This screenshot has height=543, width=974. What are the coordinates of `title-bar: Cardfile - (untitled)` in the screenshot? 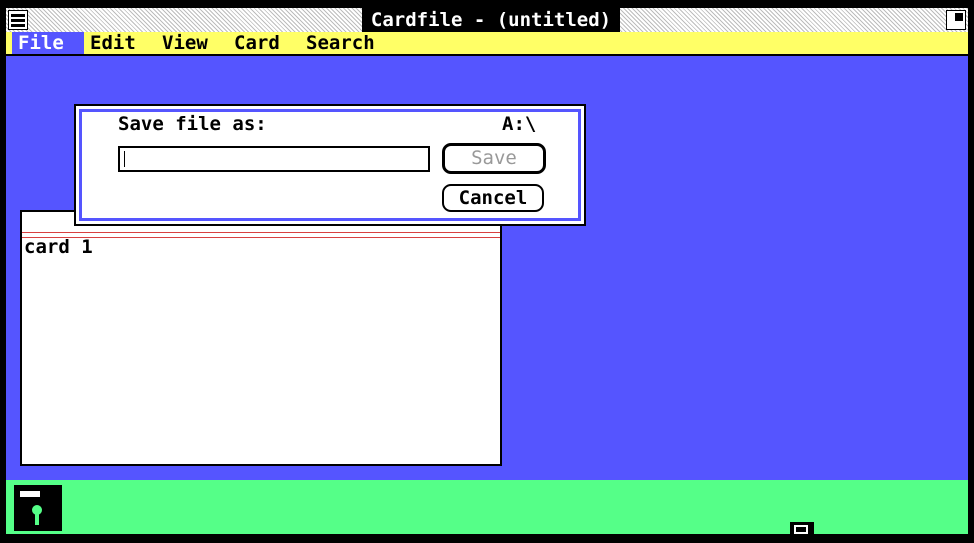 It's located at (487, 20).